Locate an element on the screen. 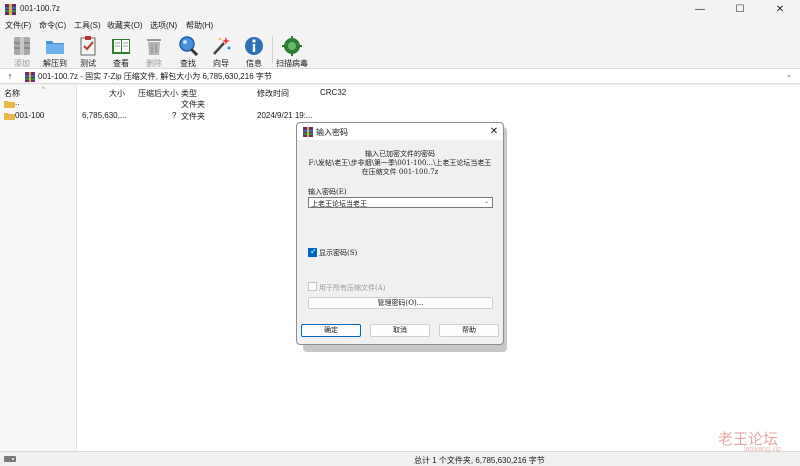 The image size is (800, 466). drive-icon is located at coordinates (10, 459).